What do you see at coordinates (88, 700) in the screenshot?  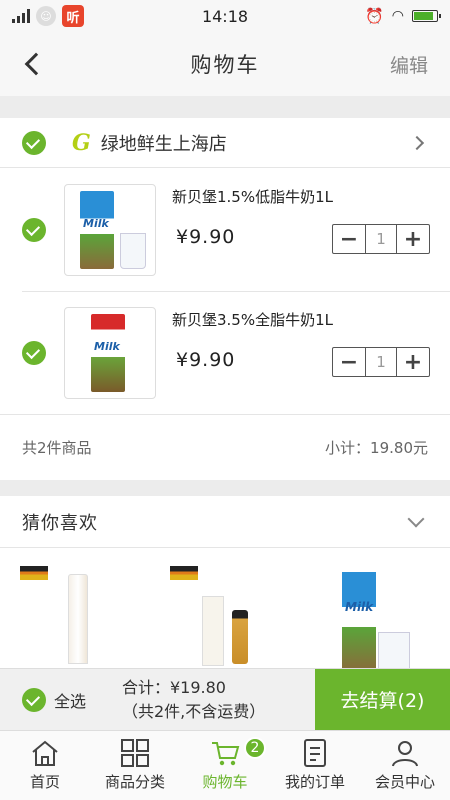 I see `select-all-label: 全选` at bounding box center [88, 700].